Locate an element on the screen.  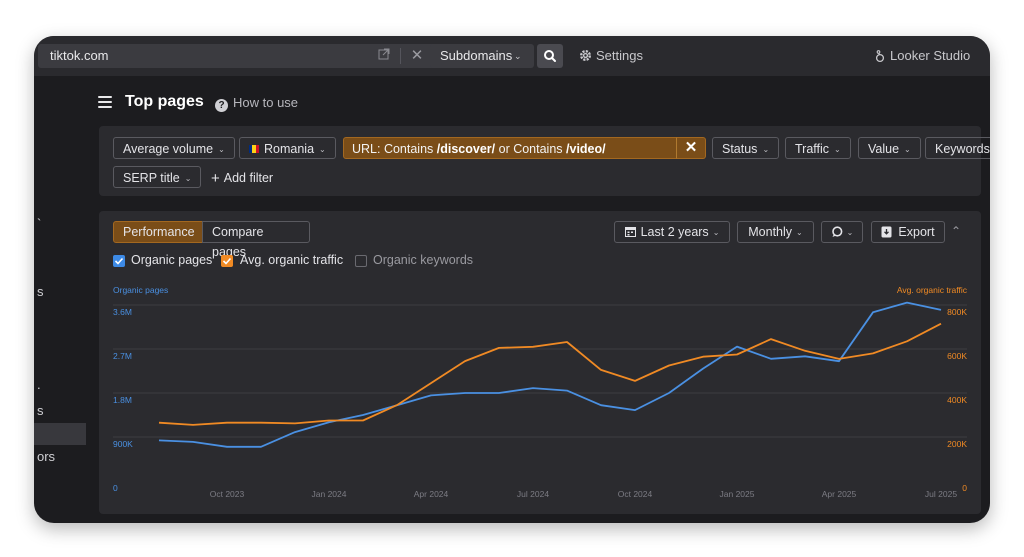
x-tick-label: Jan 2024 is located at coordinates (329, 494).